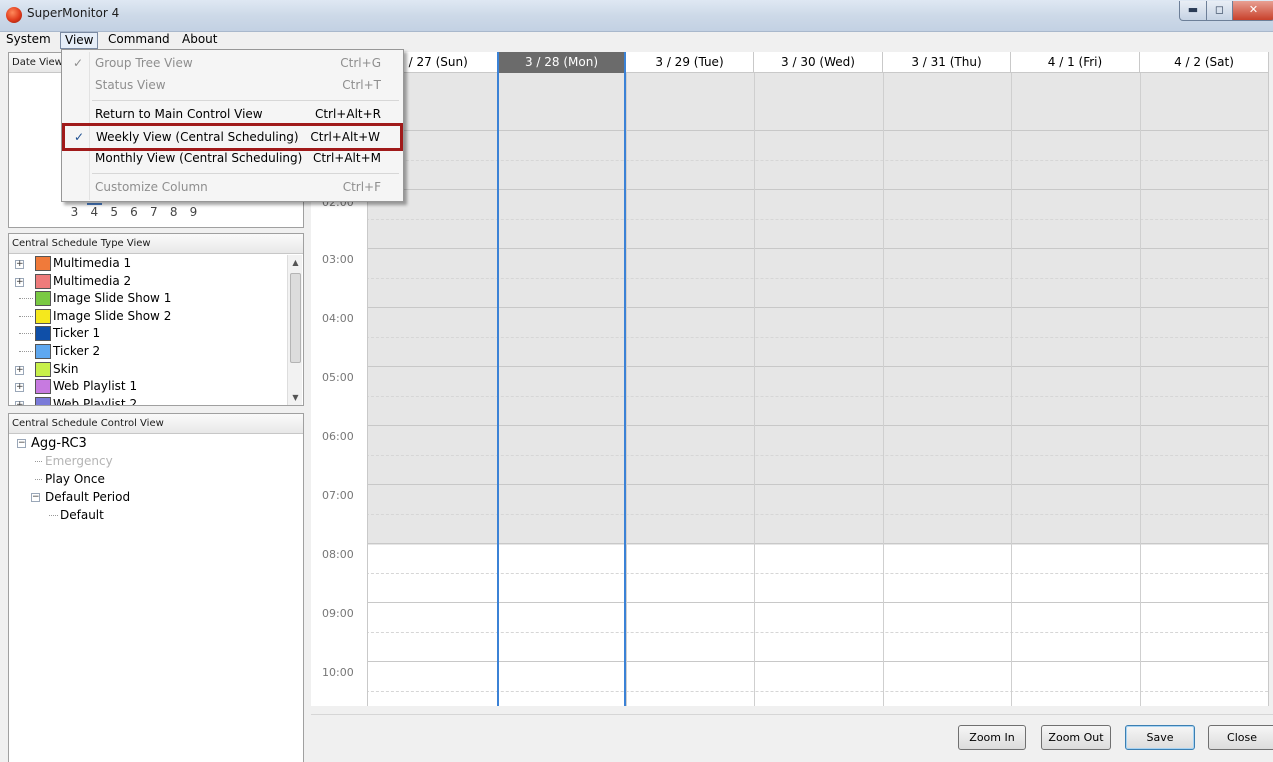 The height and width of the screenshot is (762, 1273). What do you see at coordinates (77, 333) in the screenshot?
I see `type-item-label: Ticker 1` at bounding box center [77, 333].